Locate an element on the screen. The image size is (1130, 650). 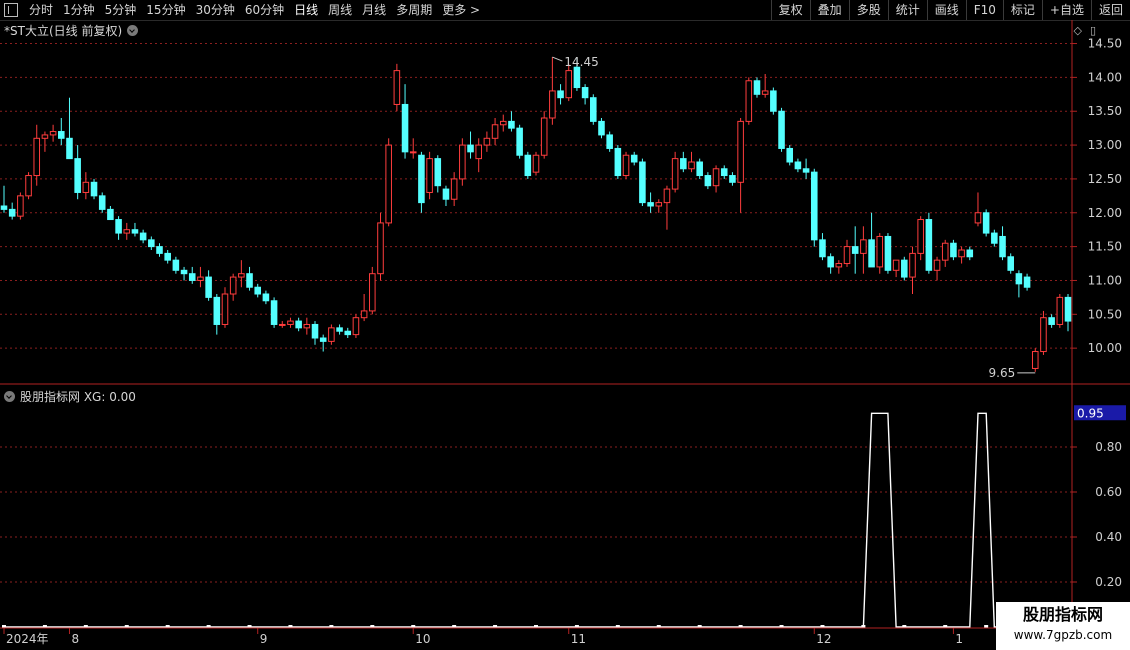
x-tick-label: 8 is located at coordinates (75, 639).